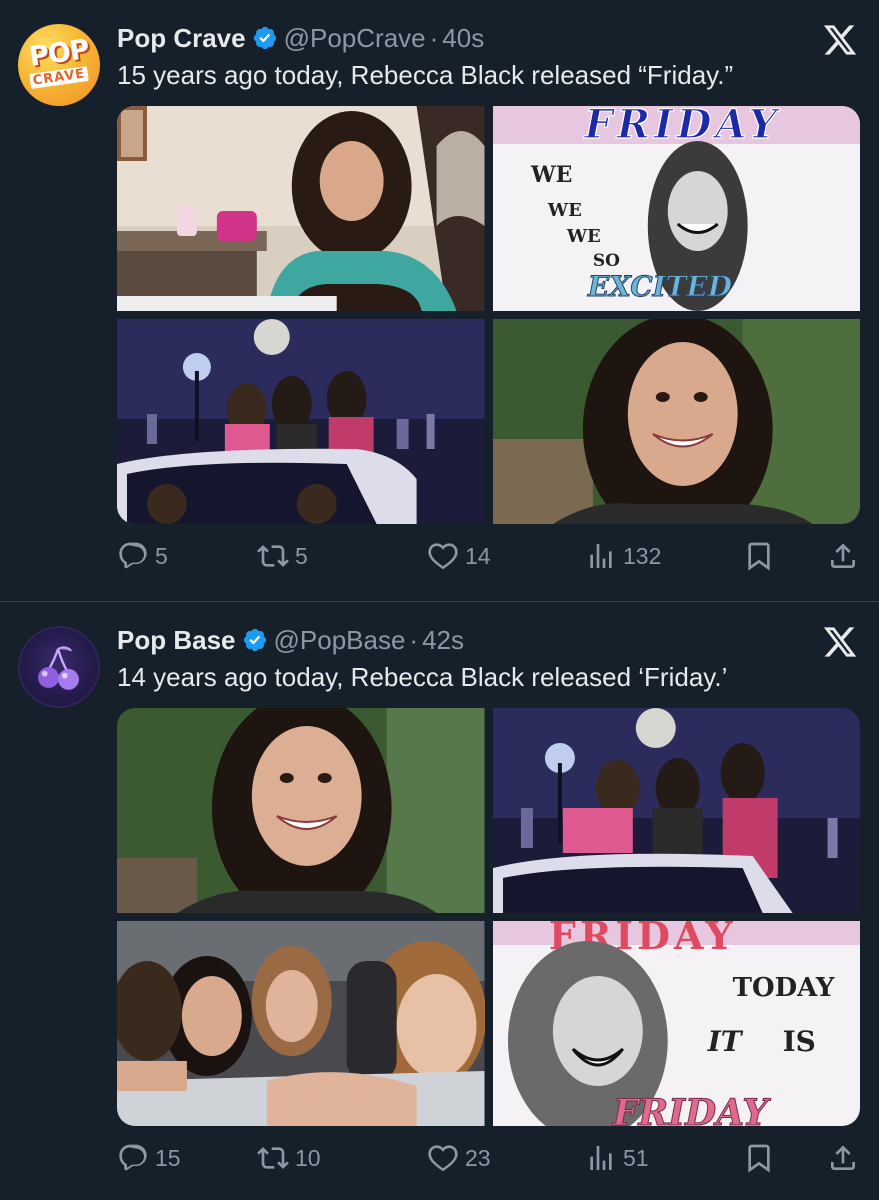 This screenshot has height=1200, width=879. Describe the element at coordinates (459, 556) in the screenshot. I see `like-button: 14` at that location.